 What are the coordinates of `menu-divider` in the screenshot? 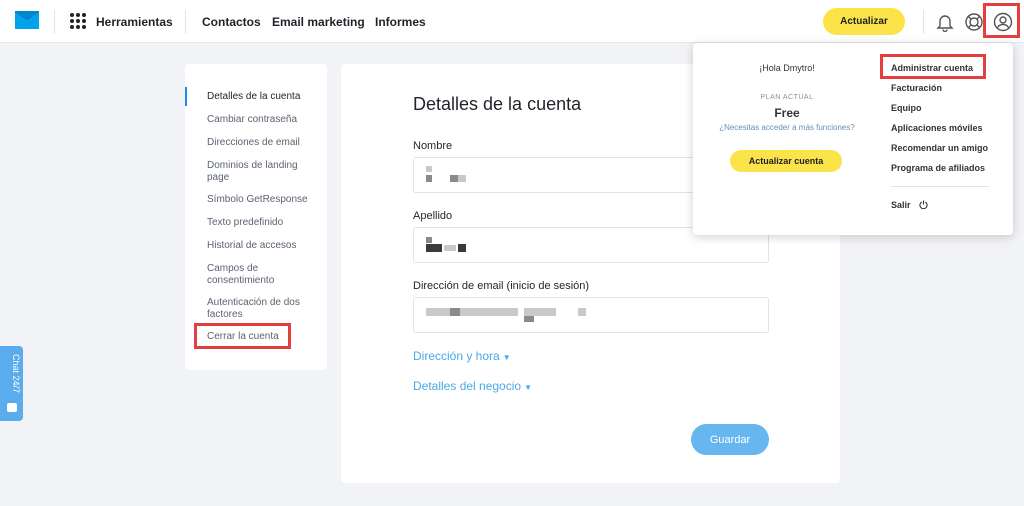 It's located at (940, 186).